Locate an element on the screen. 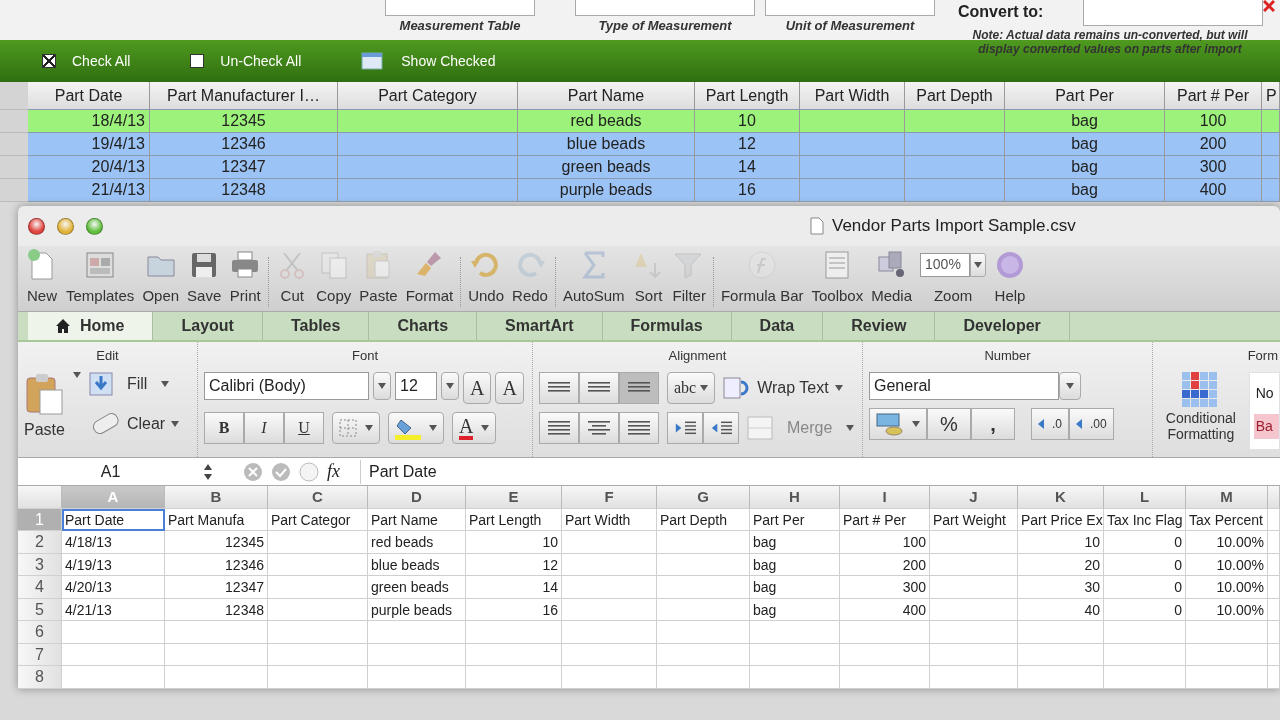 This screenshot has height=720, width=1280. spreadsheet-cell: 40 is located at coordinates (1061, 609).